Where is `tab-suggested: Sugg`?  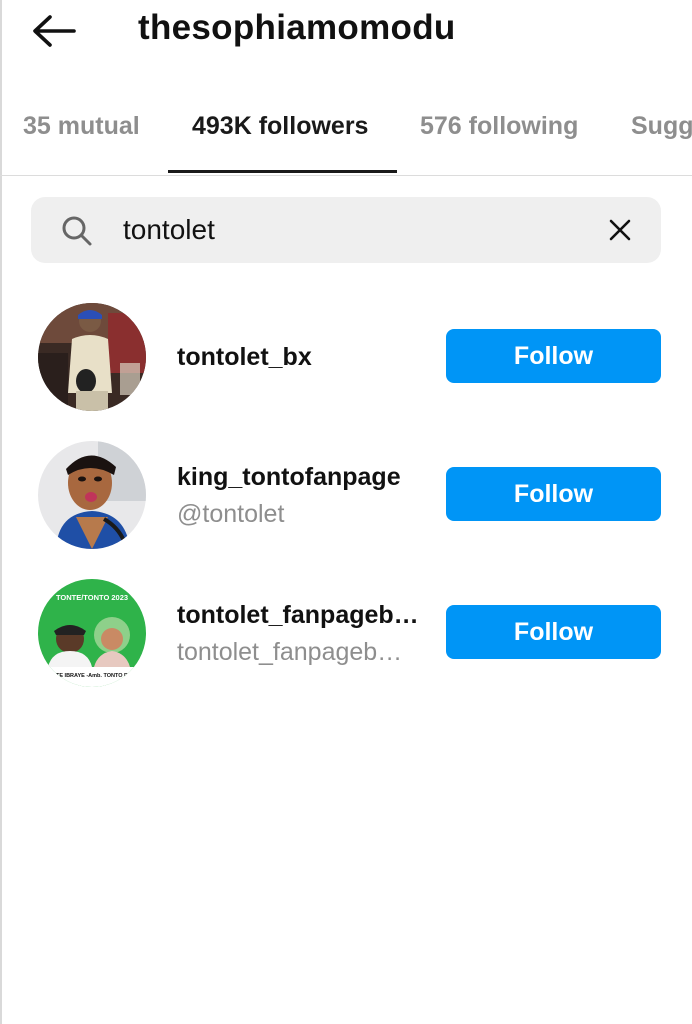 tab-suggested: Sugg is located at coordinates (661, 126).